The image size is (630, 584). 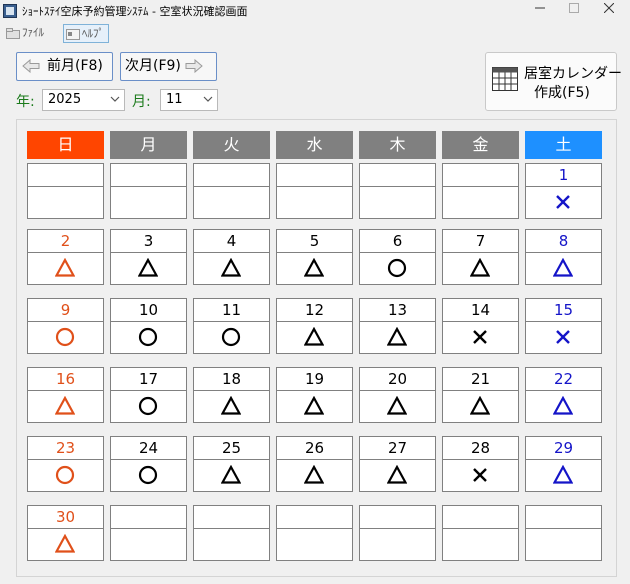 What do you see at coordinates (73, 34) in the screenshot?
I see `help-icon` at bounding box center [73, 34].